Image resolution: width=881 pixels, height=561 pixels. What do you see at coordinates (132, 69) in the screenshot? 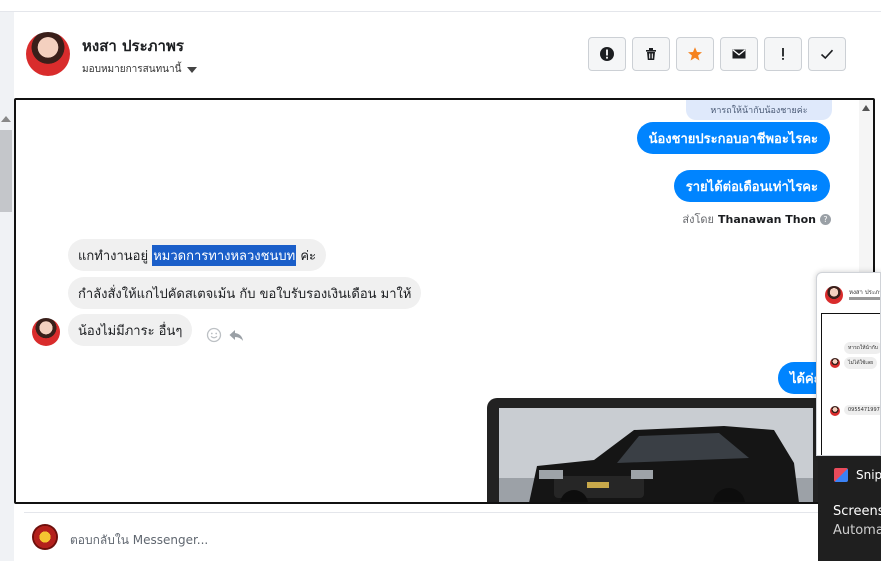
I see `assign-label: มอบหมายการสนทนานี้` at bounding box center [132, 69].